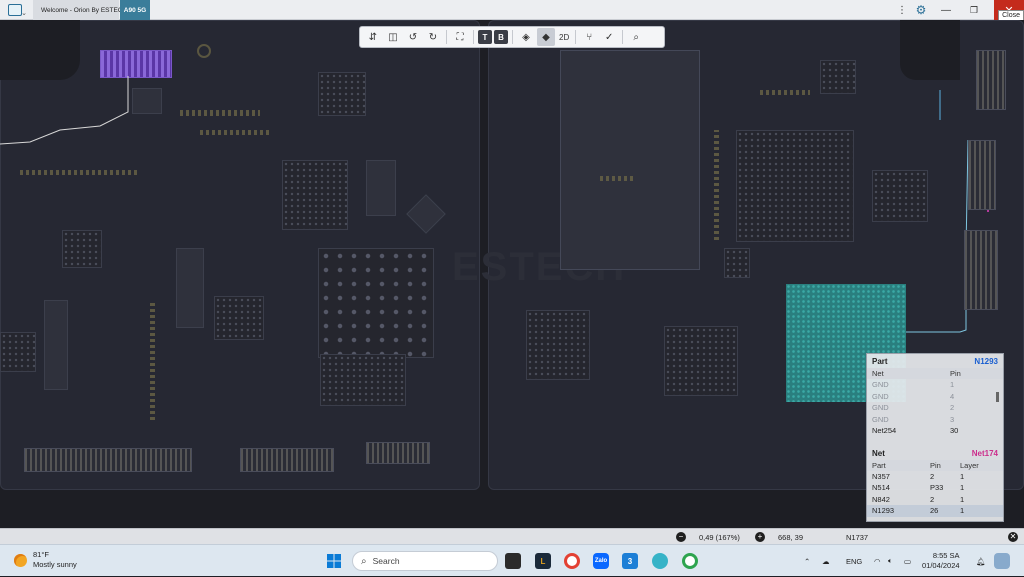 The image size is (1024, 577). I want to click on volume-icon: 🔈︎, so click(890, 561).